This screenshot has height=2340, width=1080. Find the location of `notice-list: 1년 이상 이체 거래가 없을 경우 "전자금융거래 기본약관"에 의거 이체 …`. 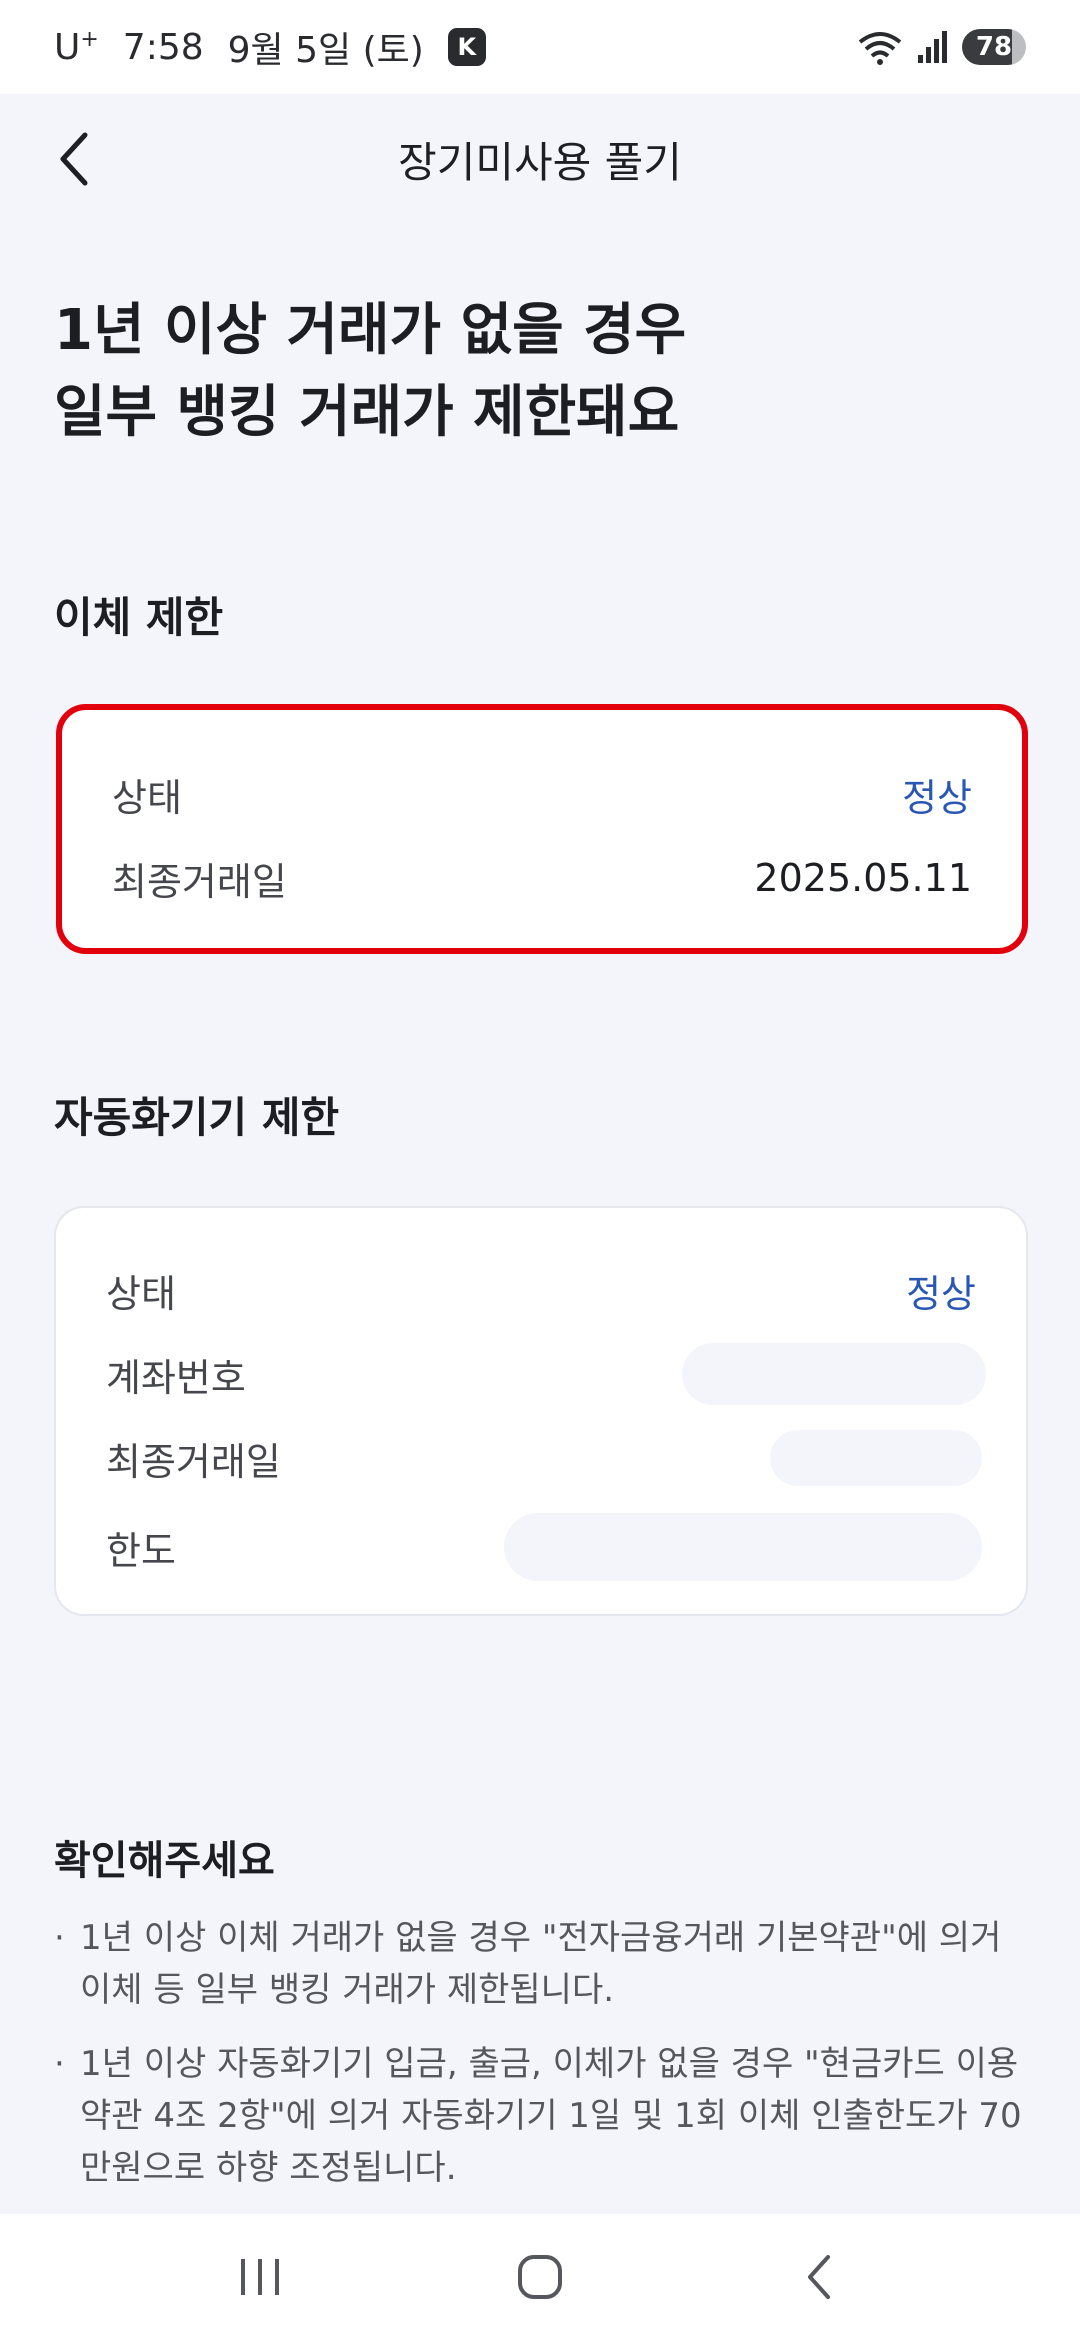

notice-list: 1년 이상 이체 거래가 없을 경우 "전자금융거래 기본약관"에 의거 이체 … is located at coordinates (544, 2064).